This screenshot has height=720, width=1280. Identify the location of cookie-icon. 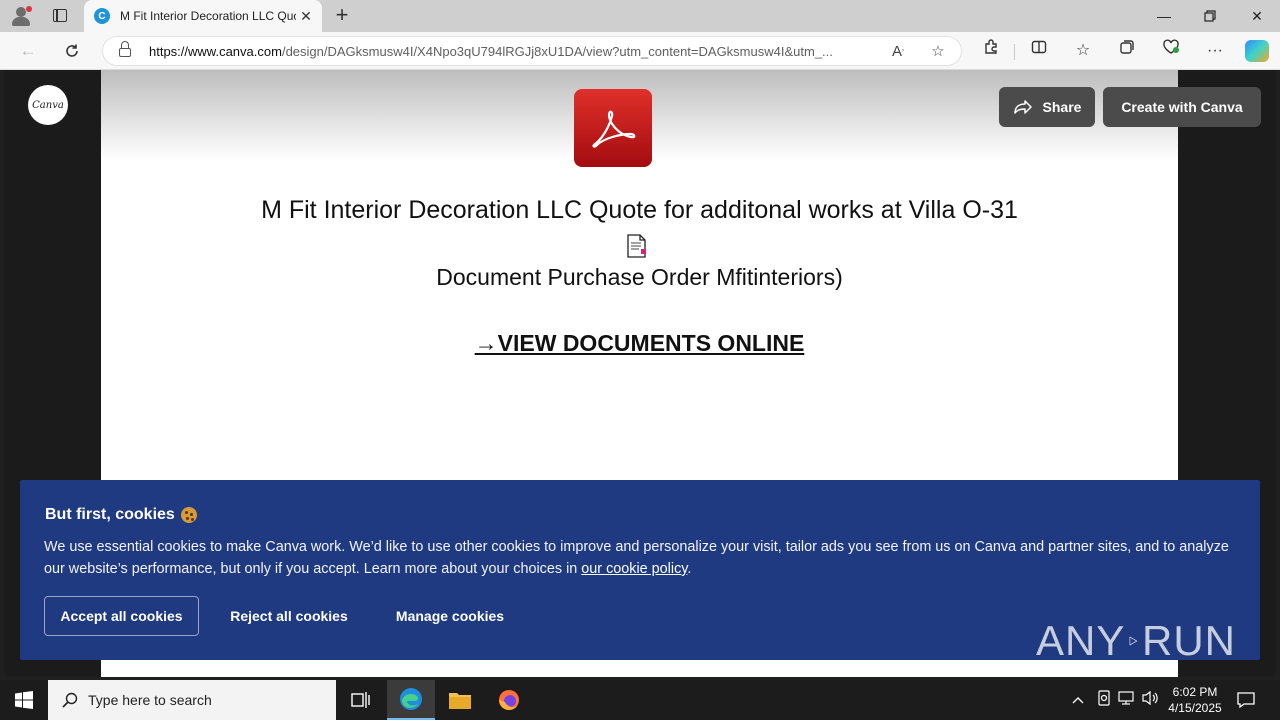
(188, 515).